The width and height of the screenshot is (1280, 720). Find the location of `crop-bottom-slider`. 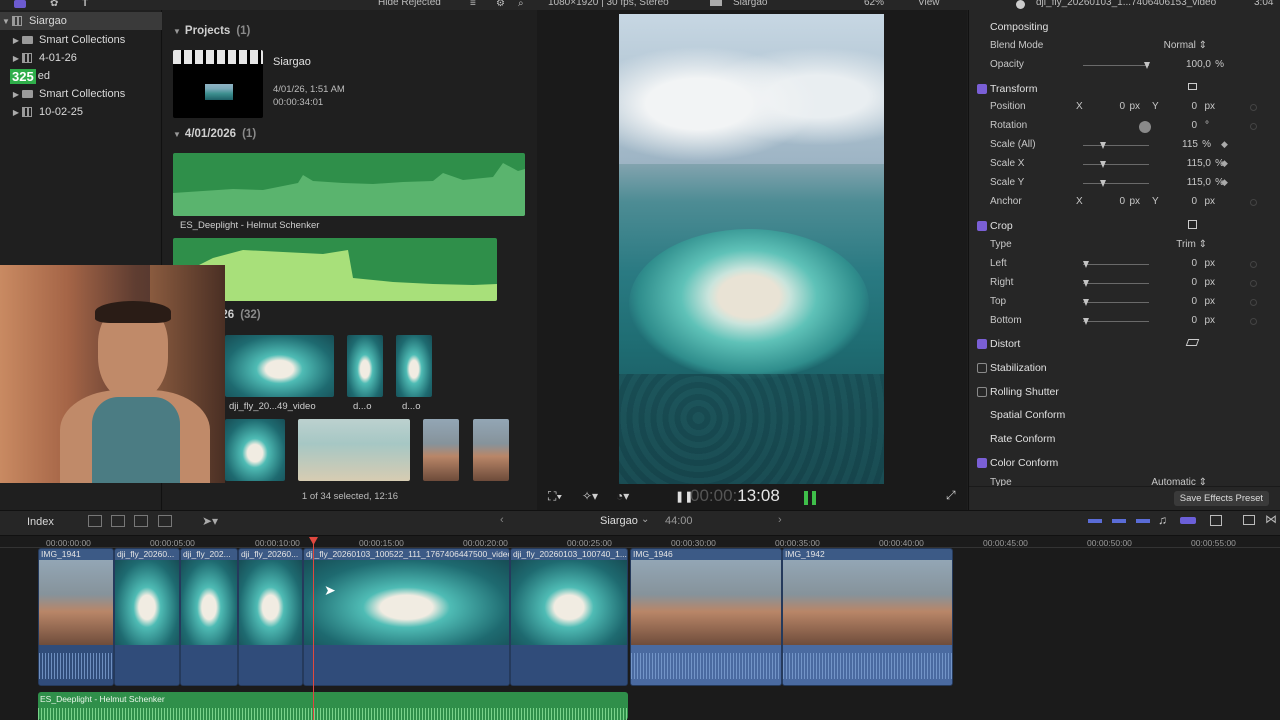

crop-bottom-slider is located at coordinates (1116, 321).